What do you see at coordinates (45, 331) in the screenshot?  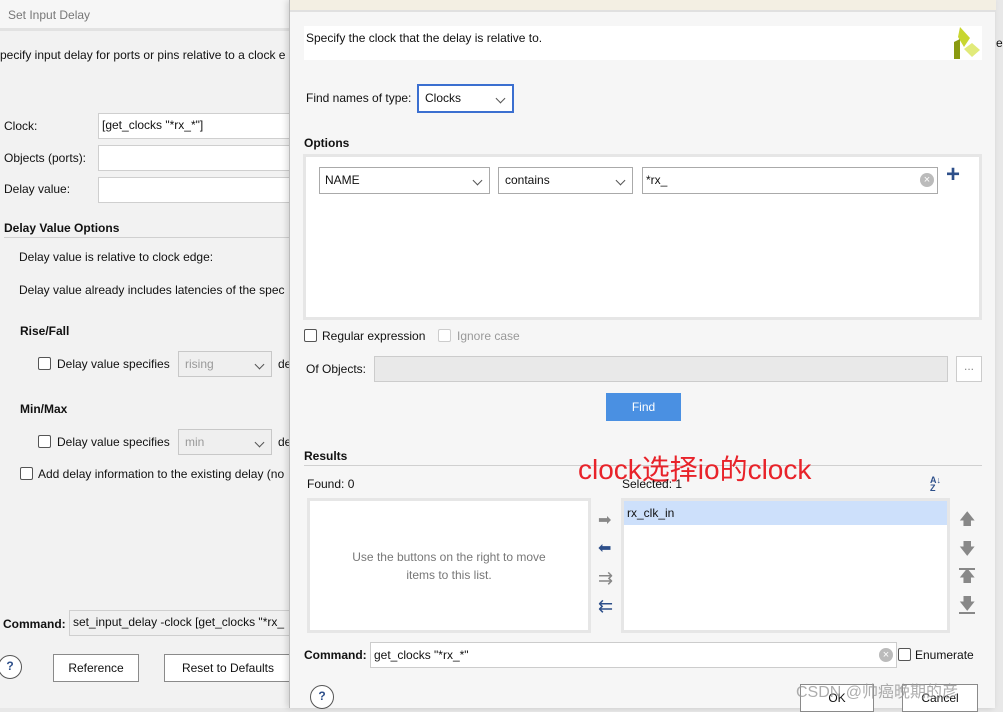 I see `rise-fall-header: Rise/Fall` at bounding box center [45, 331].